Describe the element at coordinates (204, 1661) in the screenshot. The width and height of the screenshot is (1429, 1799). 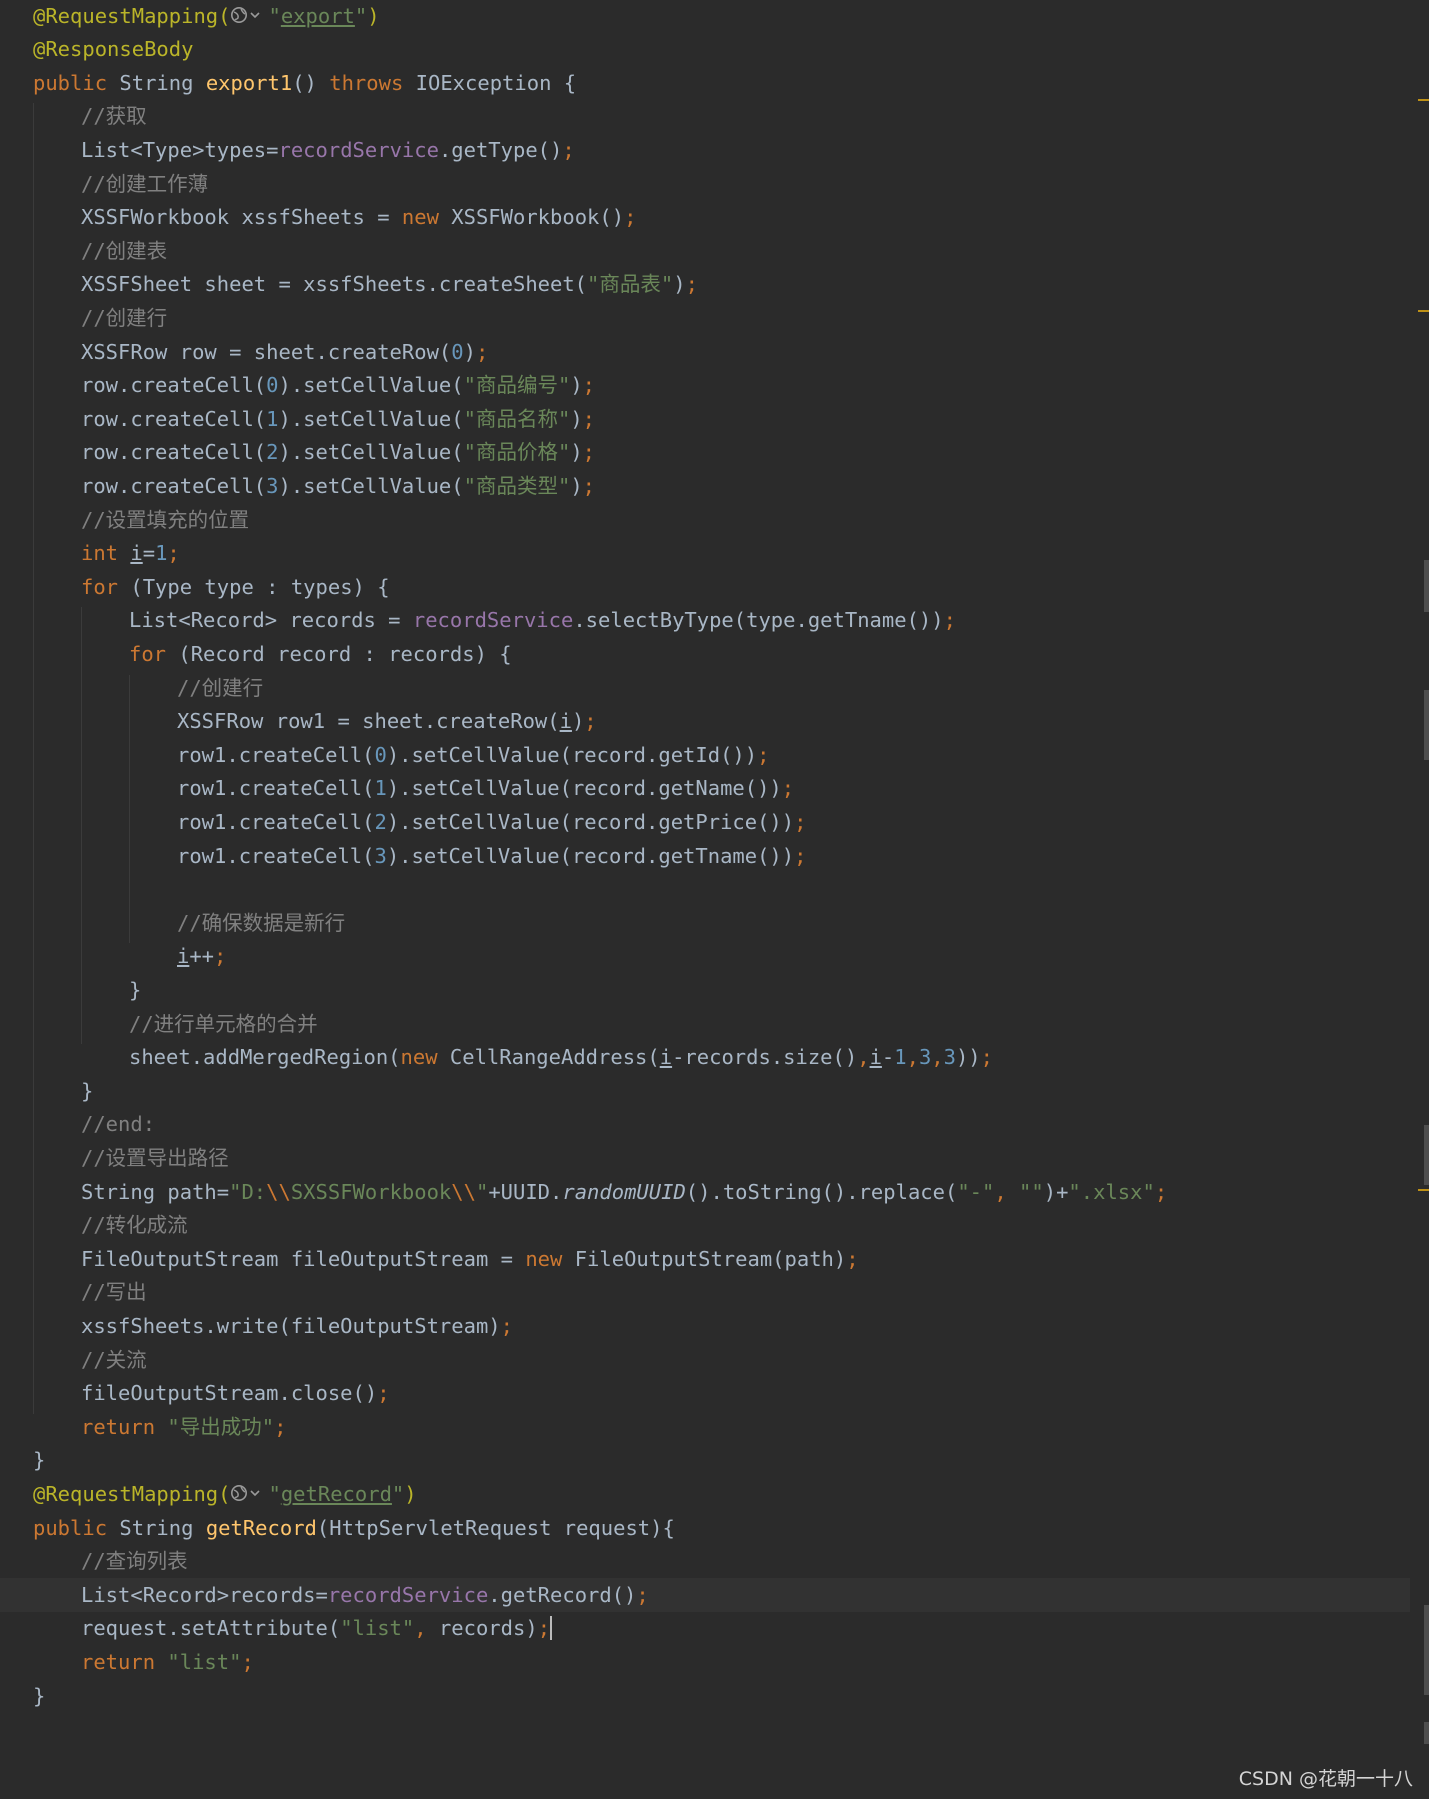
I see `code-token: "list"` at that location.